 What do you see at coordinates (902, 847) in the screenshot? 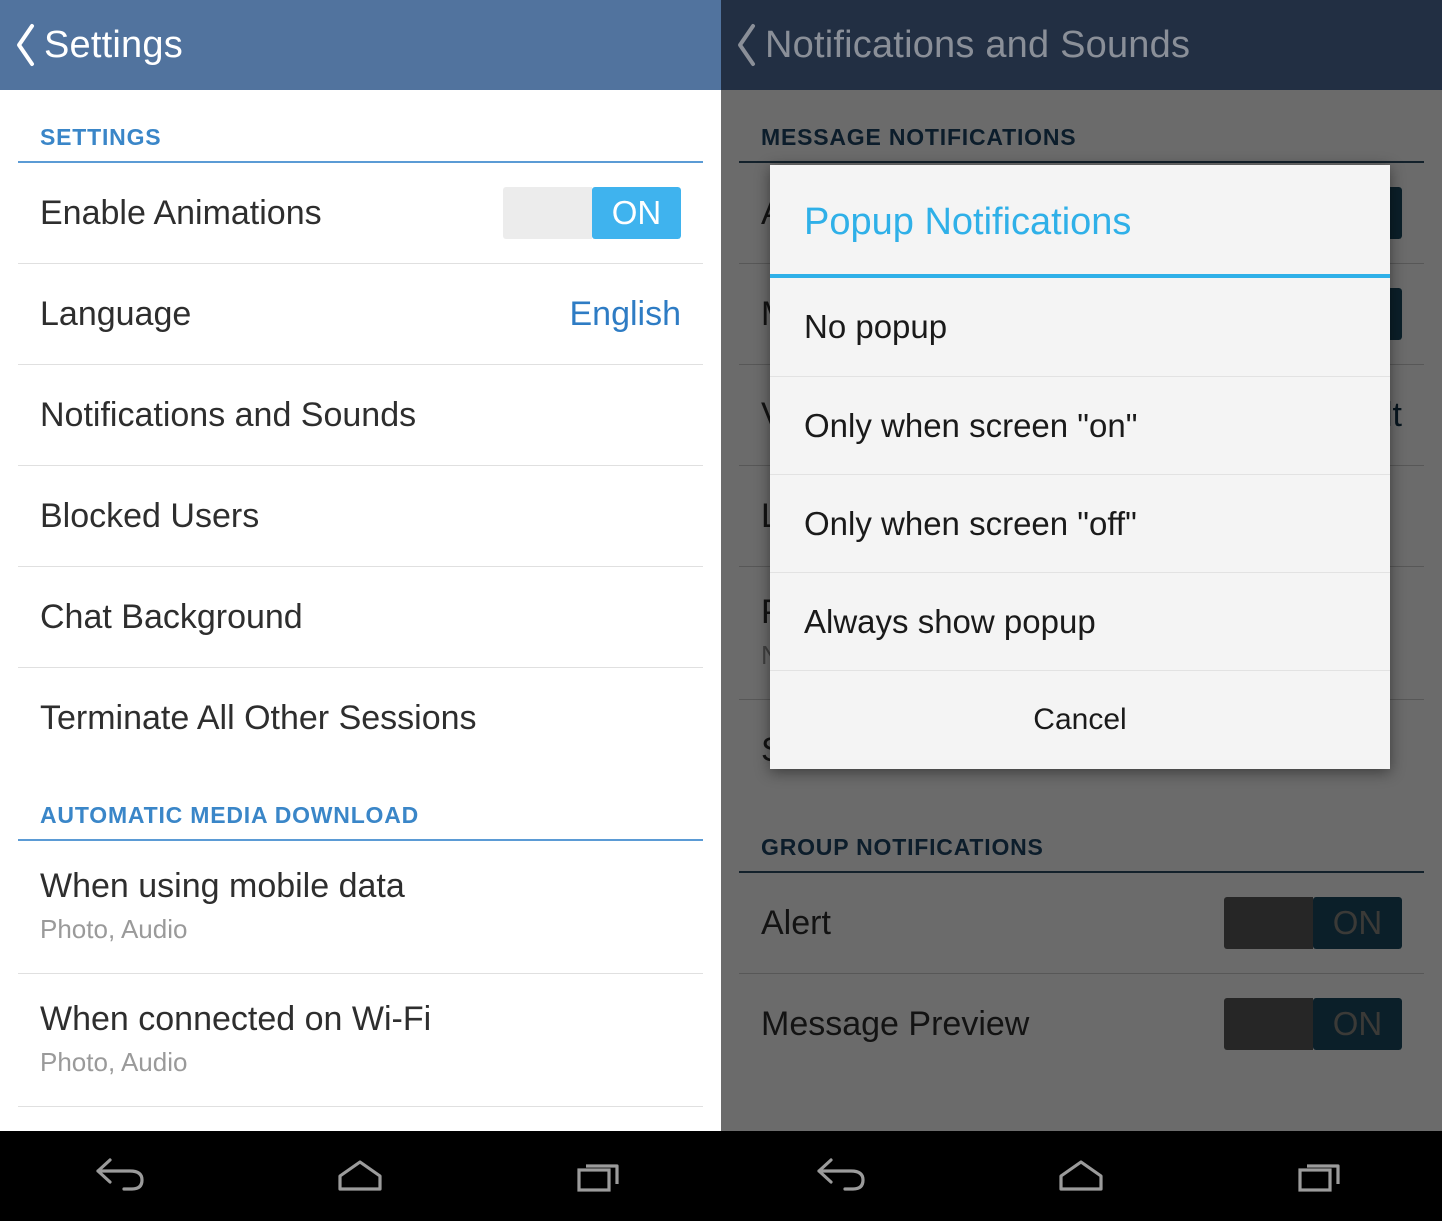
I see `section-header-group-notifications: GROUP NOTIFICATIONS` at bounding box center [902, 847].